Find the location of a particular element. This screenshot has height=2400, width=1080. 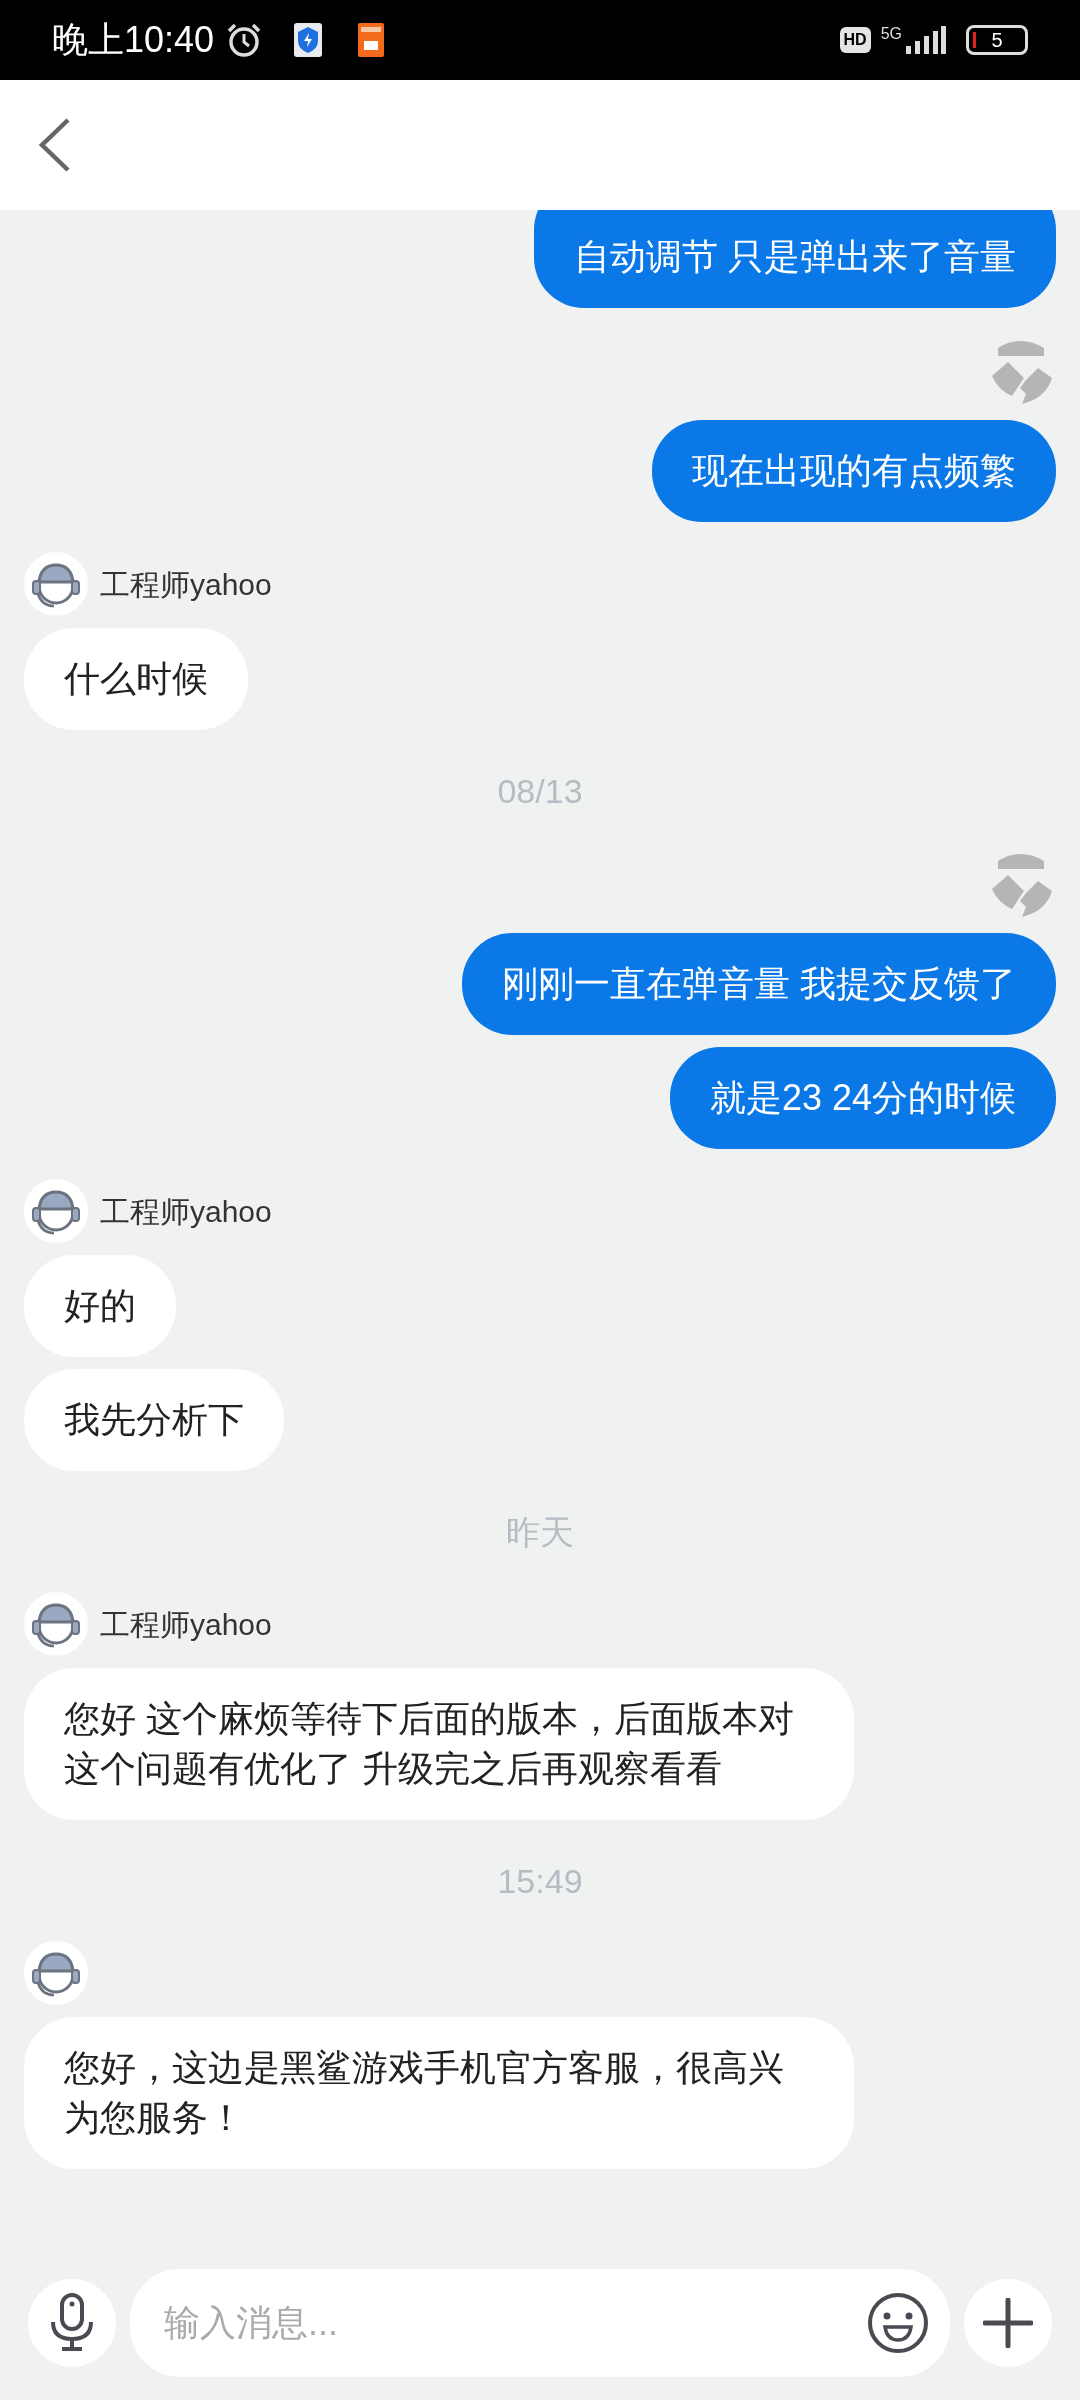

timestamp: 15:49 is located at coordinates (540, 1881).